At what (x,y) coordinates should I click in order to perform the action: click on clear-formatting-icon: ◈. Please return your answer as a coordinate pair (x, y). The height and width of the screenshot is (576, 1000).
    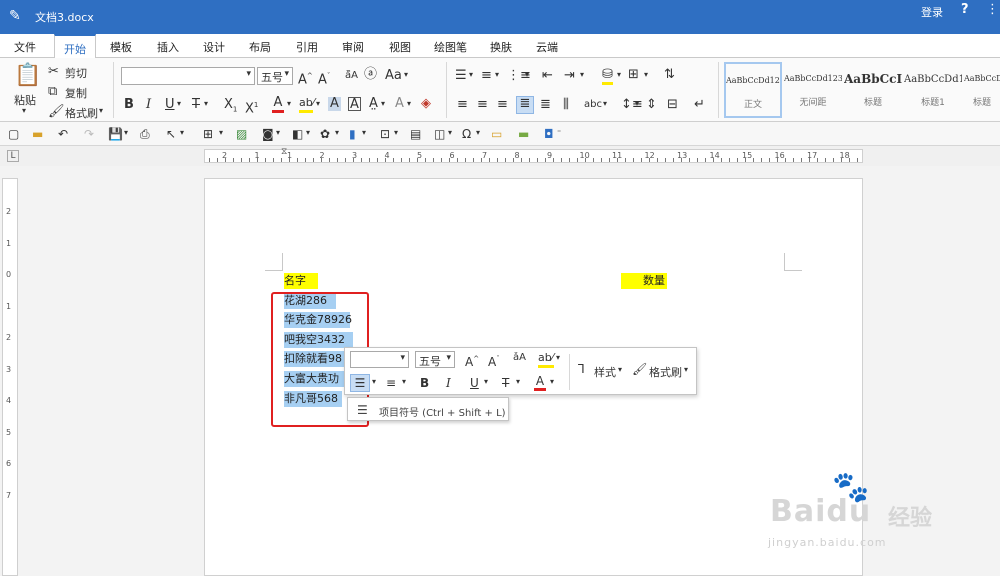
    Looking at the image, I should click on (426, 104).